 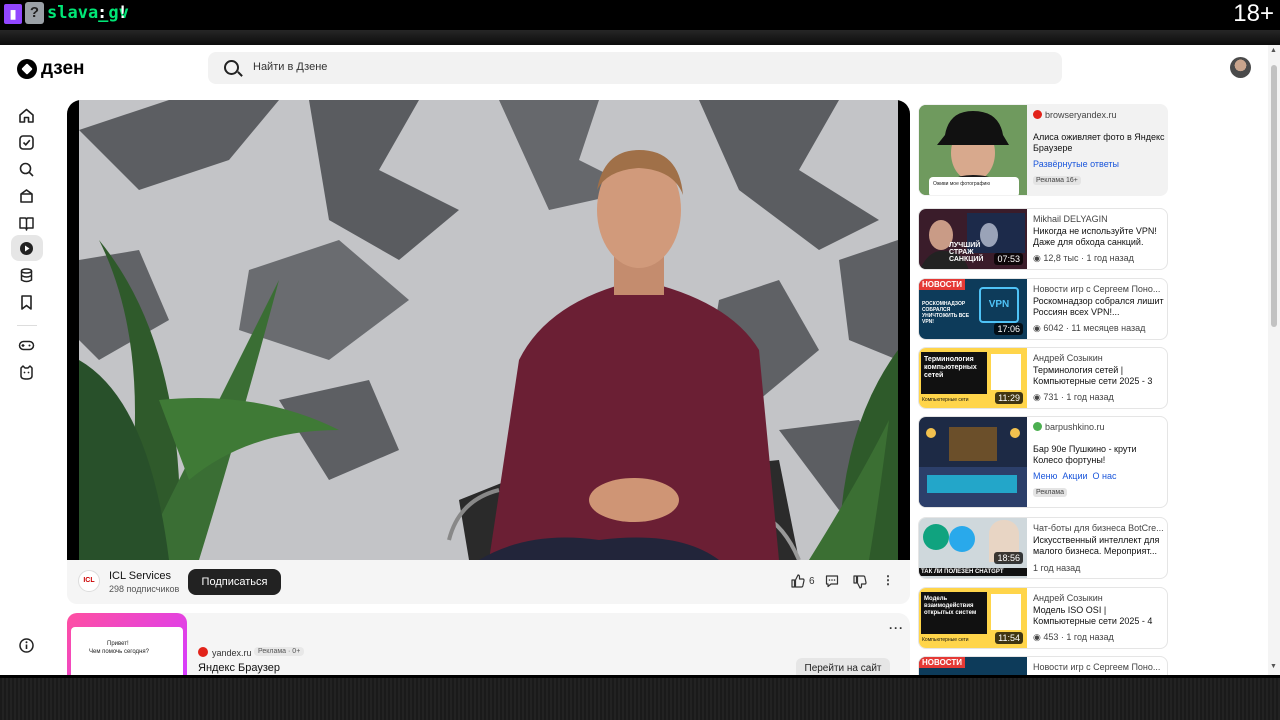 What do you see at coordinates (1050, 492) in the screenshot?
I see `card-ad-tag: Реклама` at bounding box center [1050, 492].